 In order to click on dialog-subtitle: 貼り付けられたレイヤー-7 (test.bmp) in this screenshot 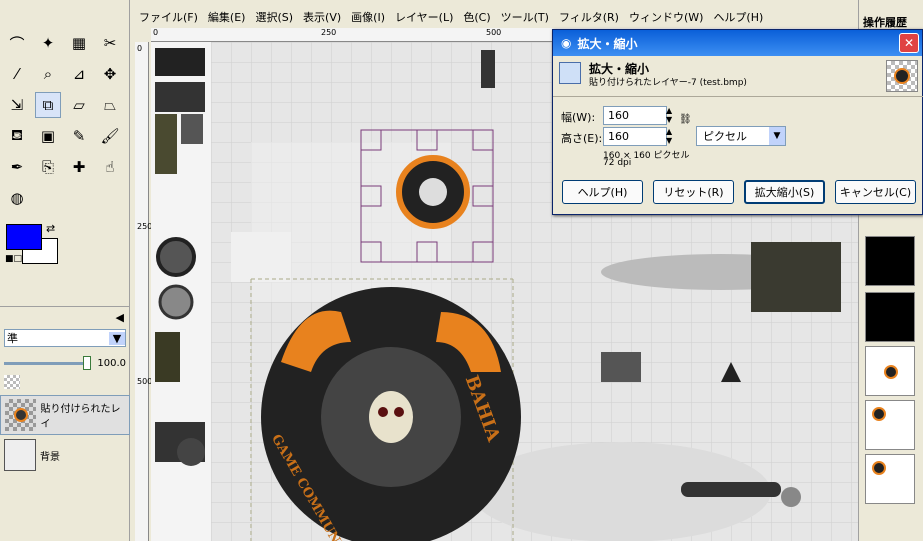, I will do `click(668, 83)`.